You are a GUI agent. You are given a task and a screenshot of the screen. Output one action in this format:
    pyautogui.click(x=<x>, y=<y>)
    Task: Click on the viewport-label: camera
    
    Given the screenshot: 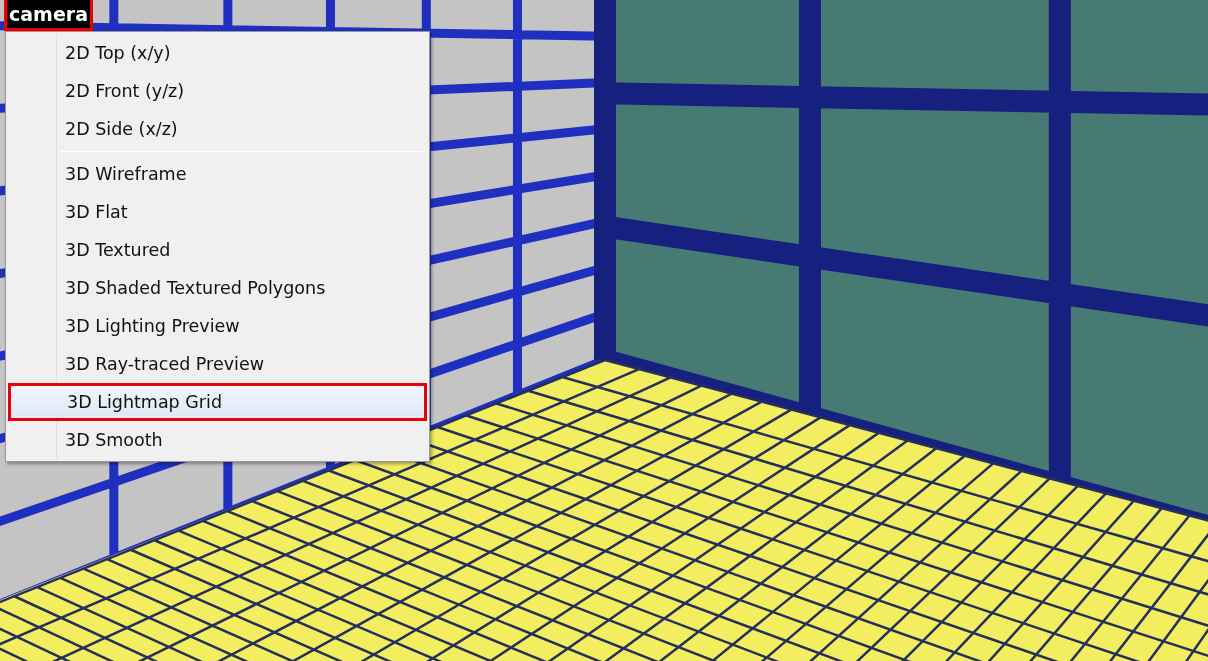 What is the action you would take?
    pyautogui.click(x=48, y=15)
    